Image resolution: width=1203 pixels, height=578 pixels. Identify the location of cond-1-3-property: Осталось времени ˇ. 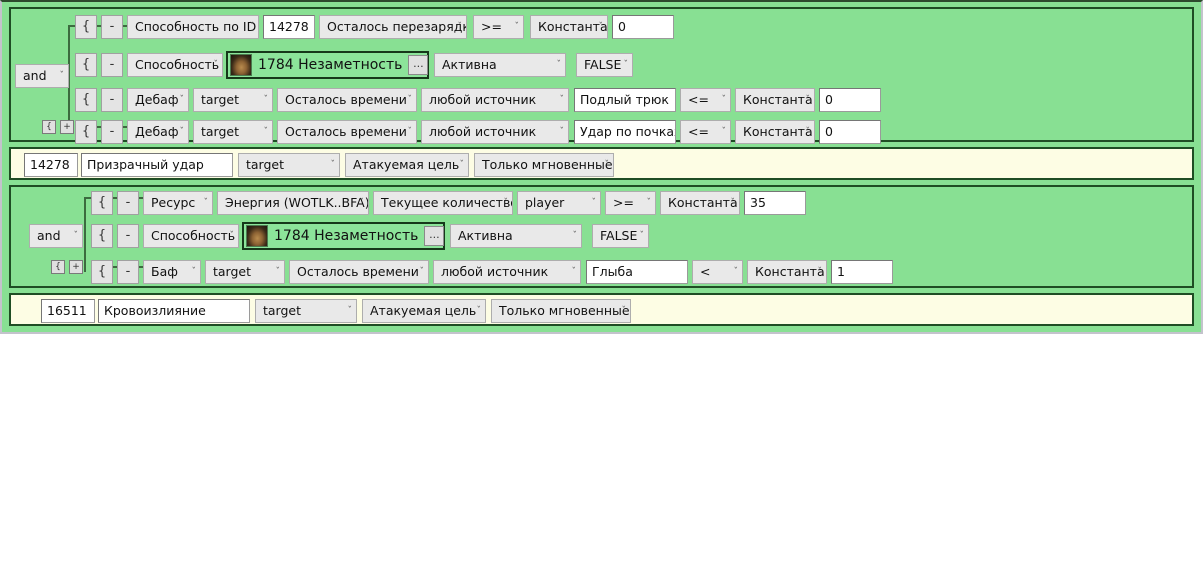
(347, 100).